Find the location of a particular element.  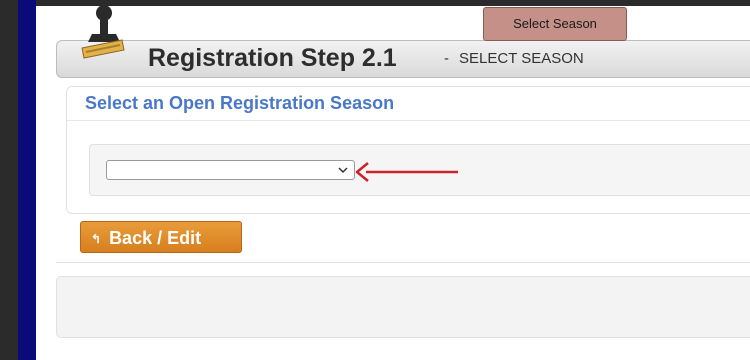

page-title: Registration Step 2.1 is located at coordinates (272, 58).